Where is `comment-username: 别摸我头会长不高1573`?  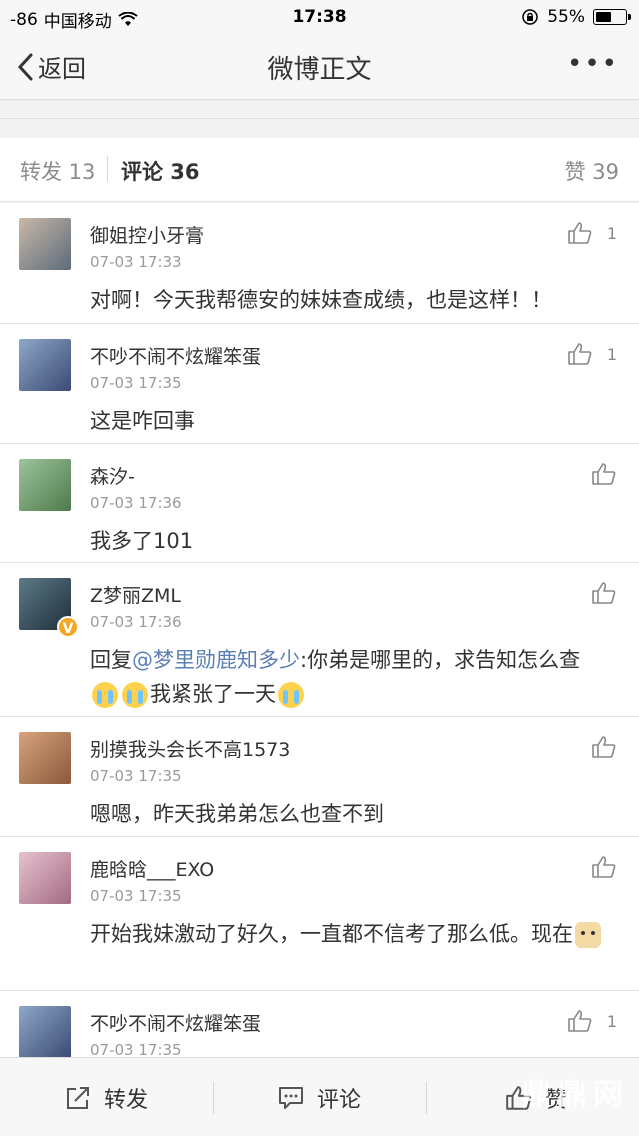 comment-username: 别摸我头会长不高1573 is located at coordinates (190, 748).